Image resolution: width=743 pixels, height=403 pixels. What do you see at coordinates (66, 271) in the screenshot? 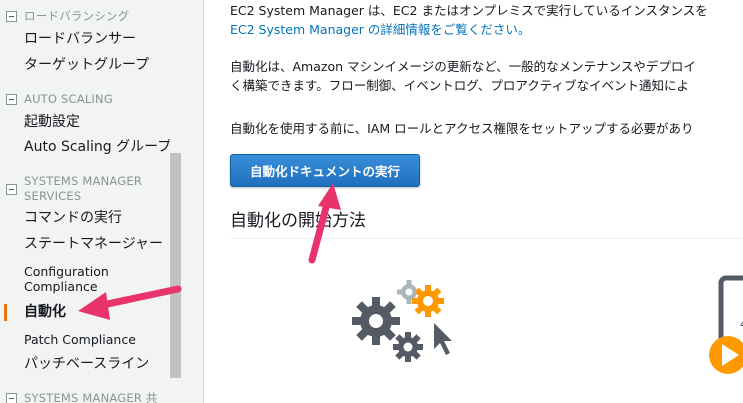
I see `sidebar-item-label: Configuration` at bounding box center [66, 271].